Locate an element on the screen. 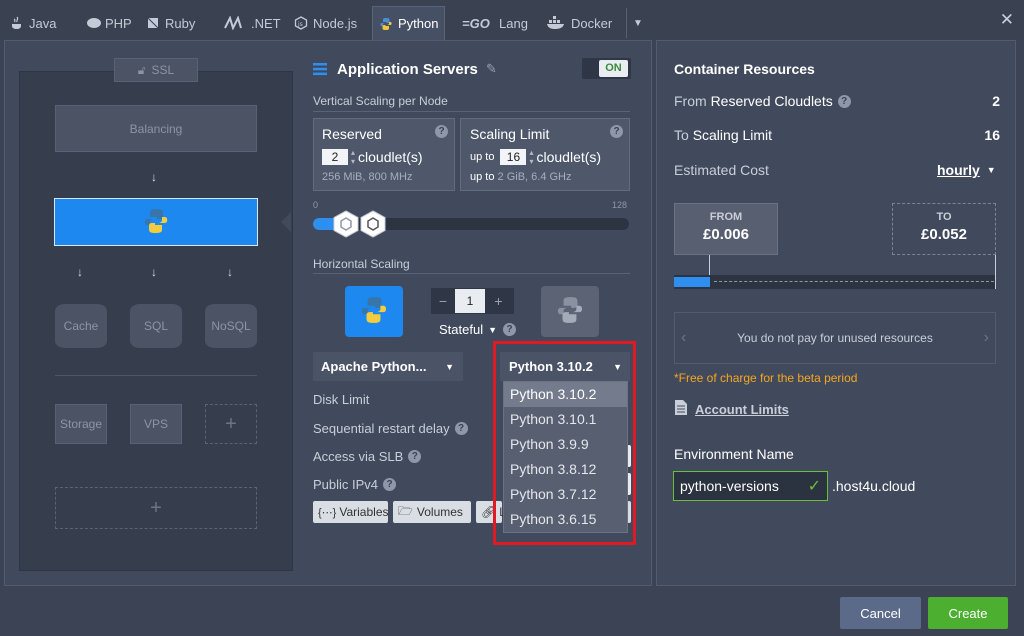  cancel-button: Cancel is located at coordinates (880, 613).